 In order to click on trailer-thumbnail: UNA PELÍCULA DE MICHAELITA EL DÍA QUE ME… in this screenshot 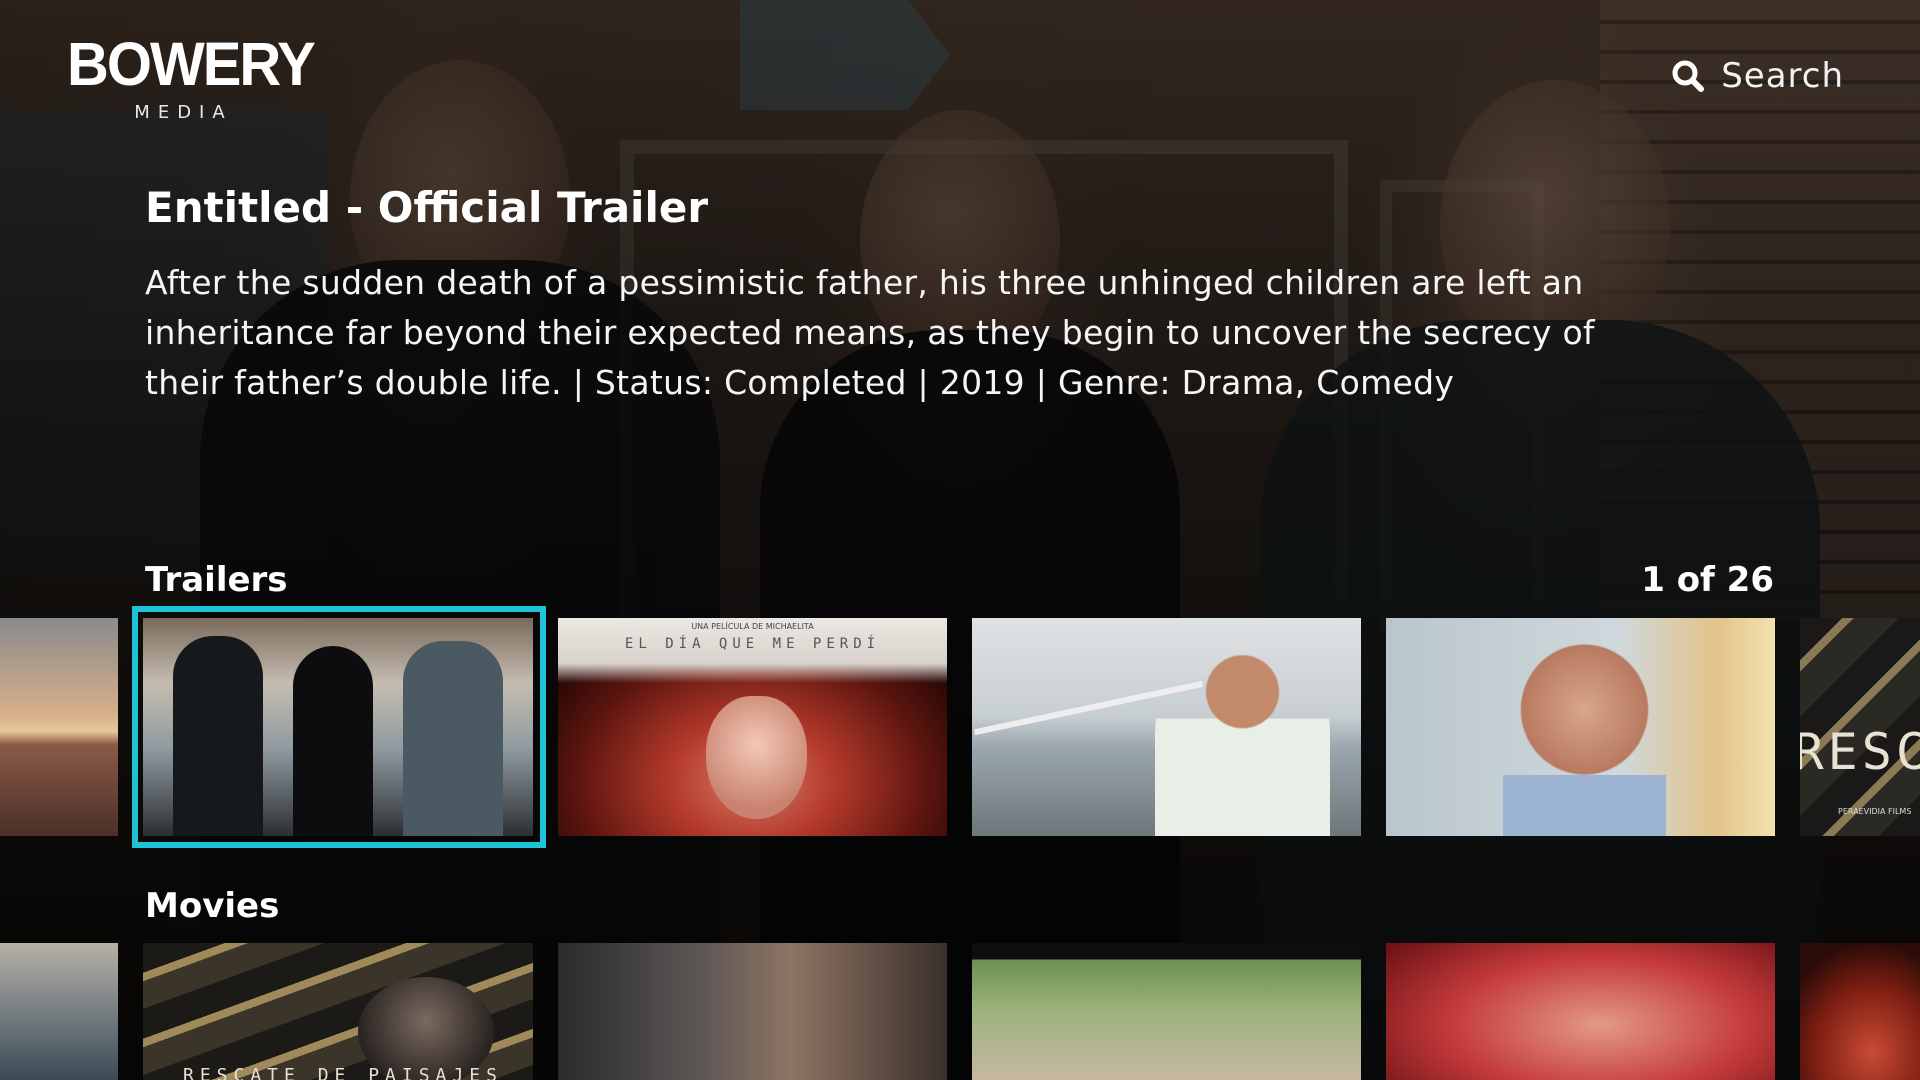, I will do `click(752, 727)`.